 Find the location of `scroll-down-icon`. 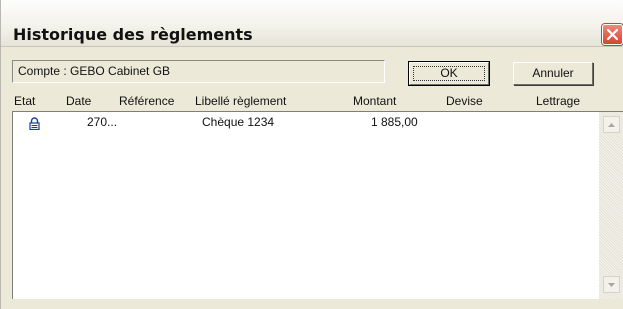

scroll-down-icon is located at coordinates (611, 284).